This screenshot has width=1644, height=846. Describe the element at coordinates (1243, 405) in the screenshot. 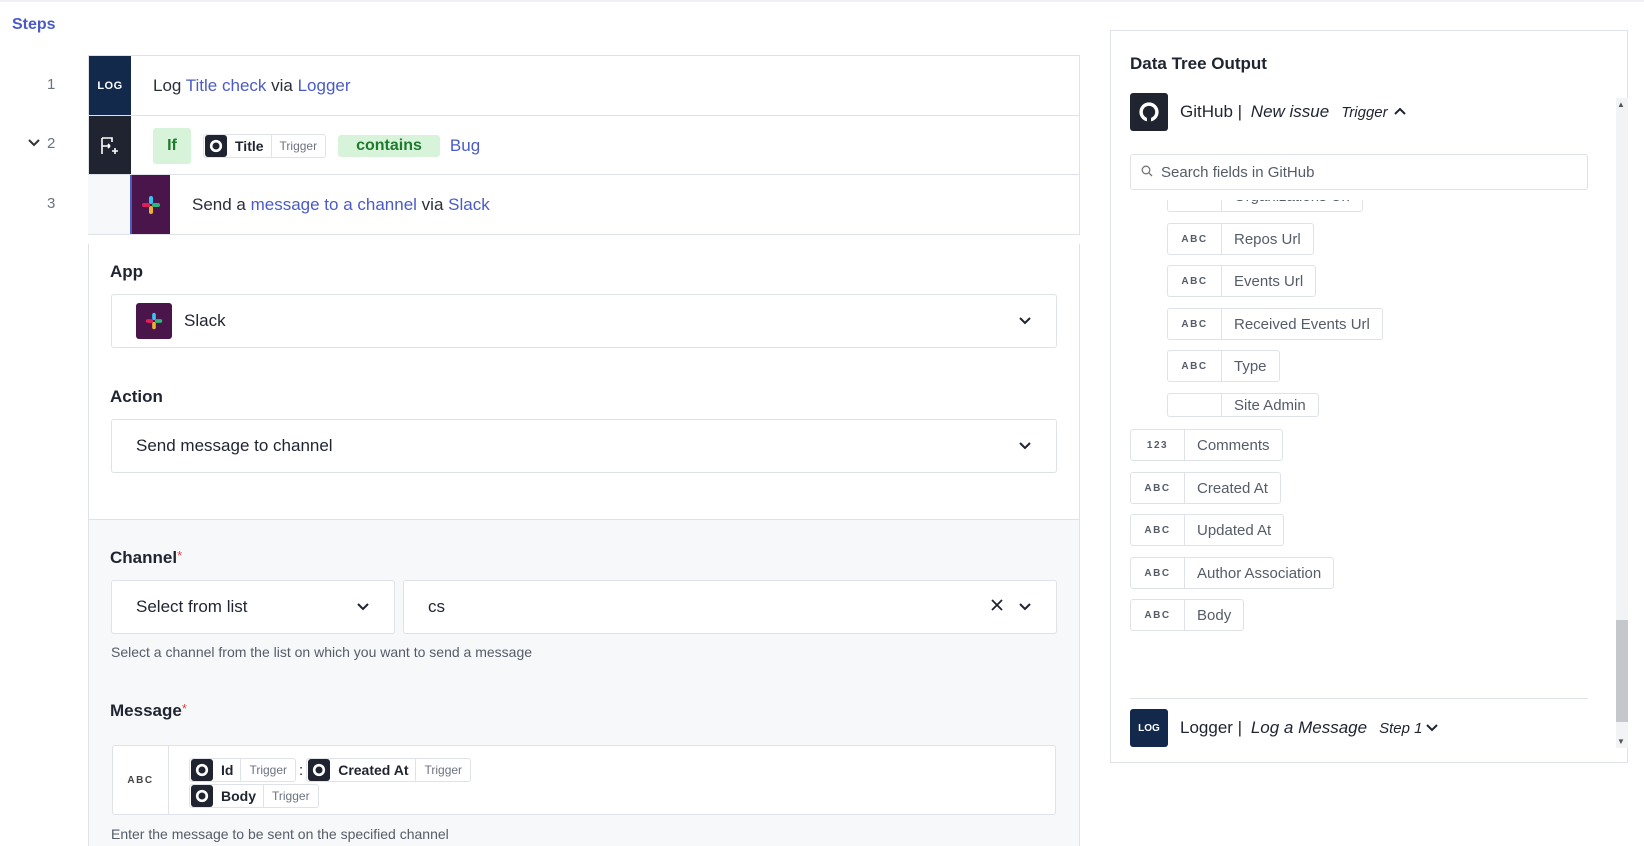

I see `field-item: Site Admin` at that location.